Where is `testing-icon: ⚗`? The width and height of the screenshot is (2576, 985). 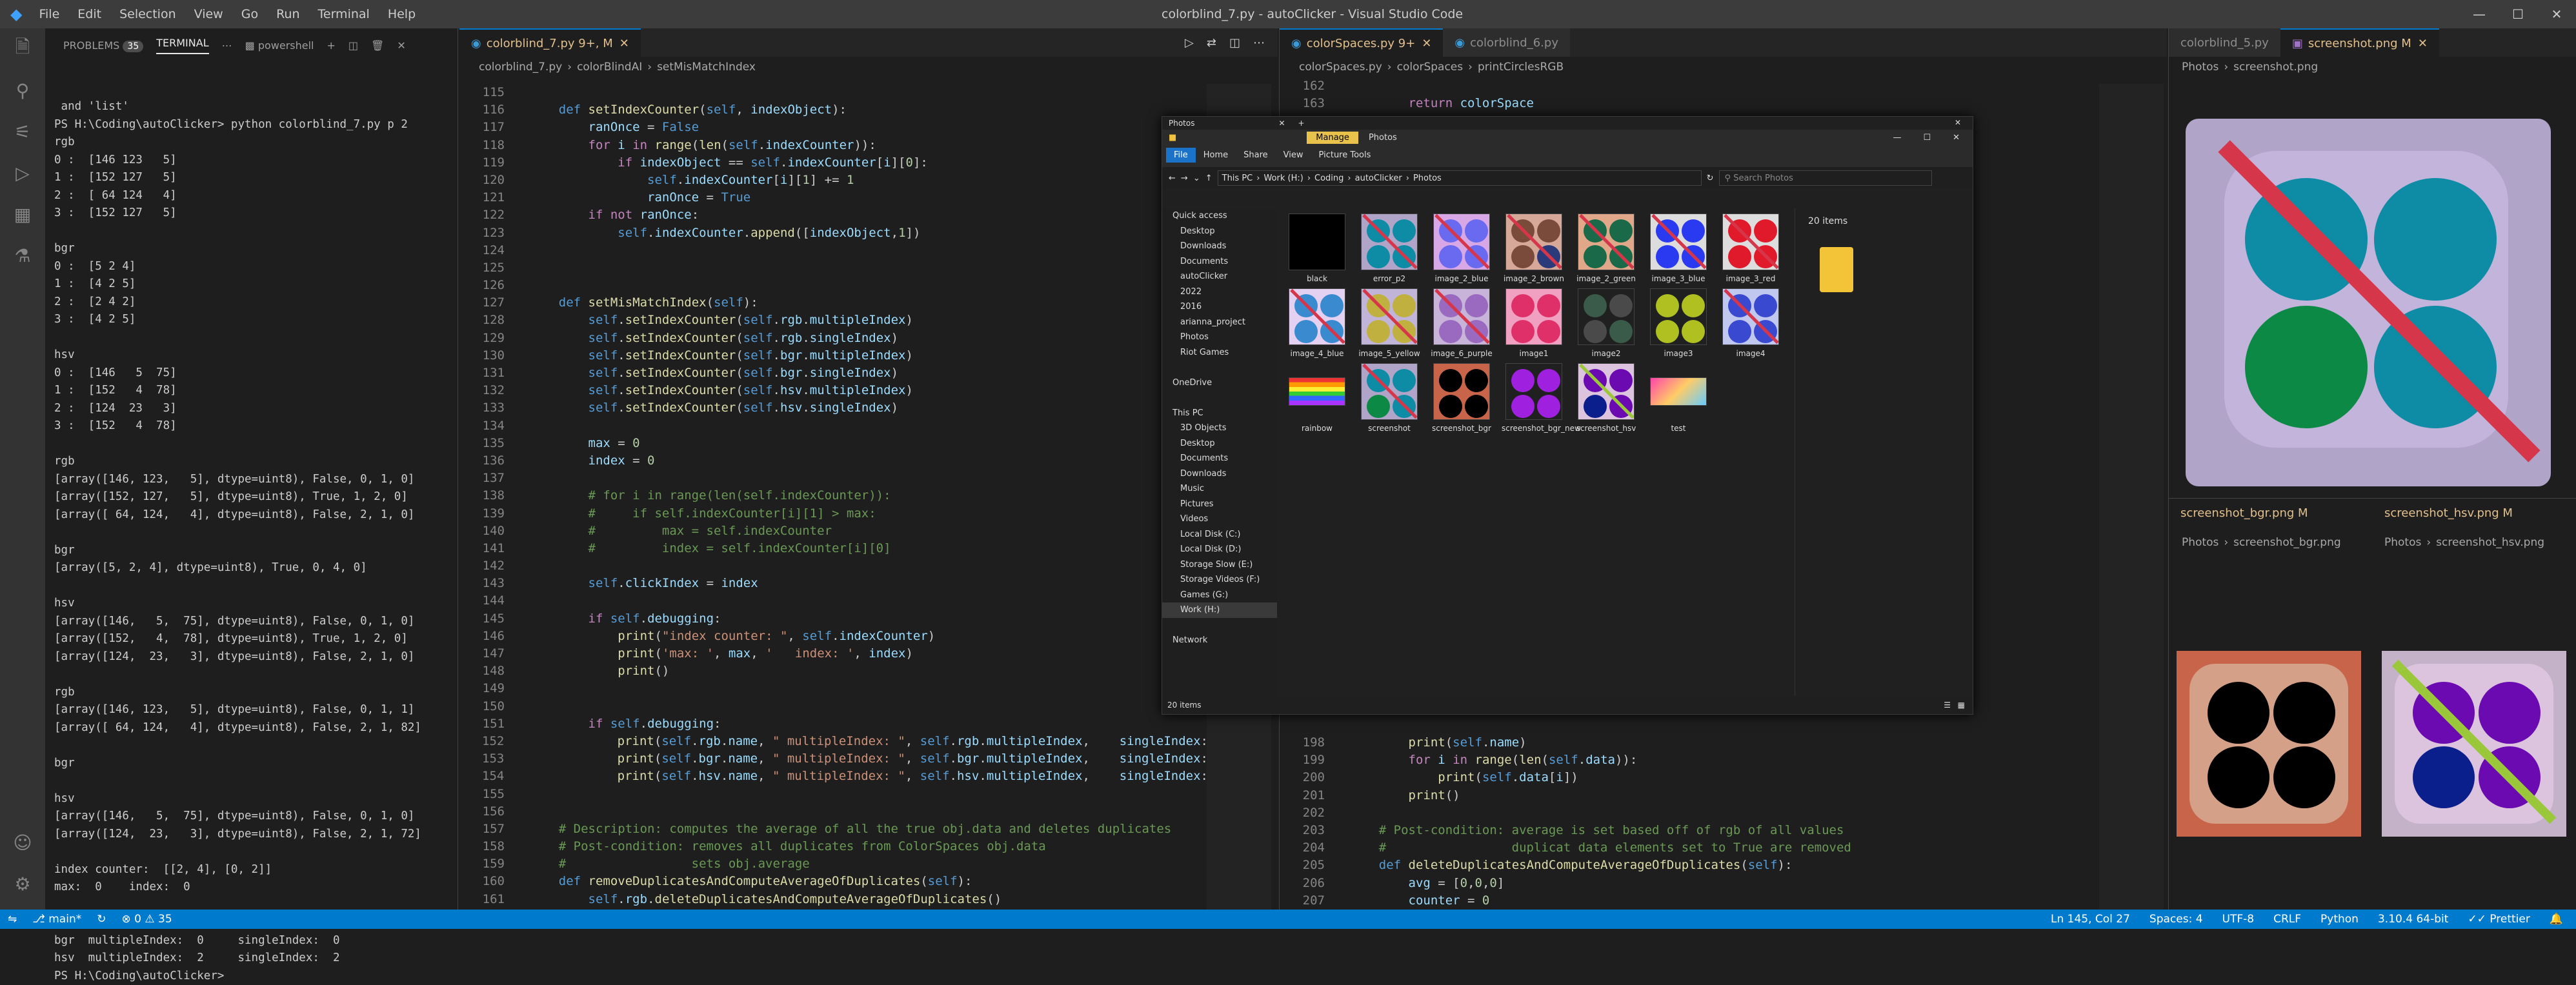 testing-icon: ⚗ is located at coordinates (22, 255).